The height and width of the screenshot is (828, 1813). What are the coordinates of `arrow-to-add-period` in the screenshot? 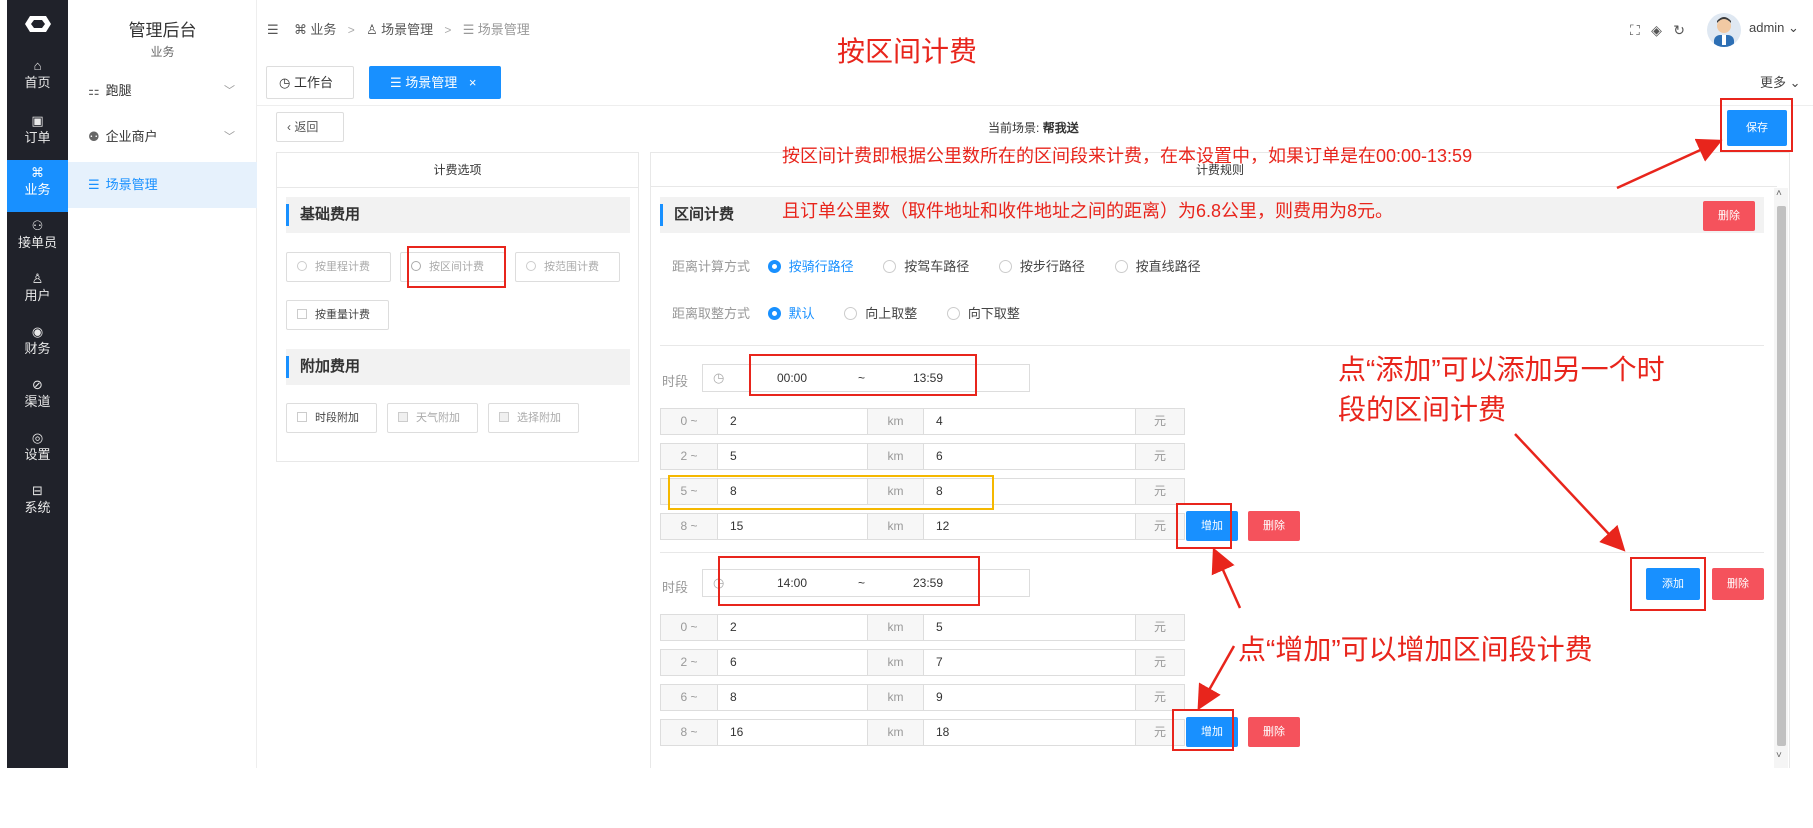 It's located at (1570, 492).